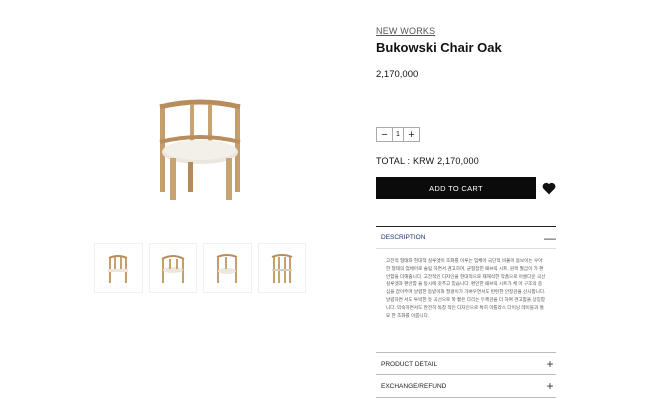  What do you see at coordinates (466, 238) in the screenshot?
I see `description-header: DESCRIPTION —` at bounding box center [466, 238].